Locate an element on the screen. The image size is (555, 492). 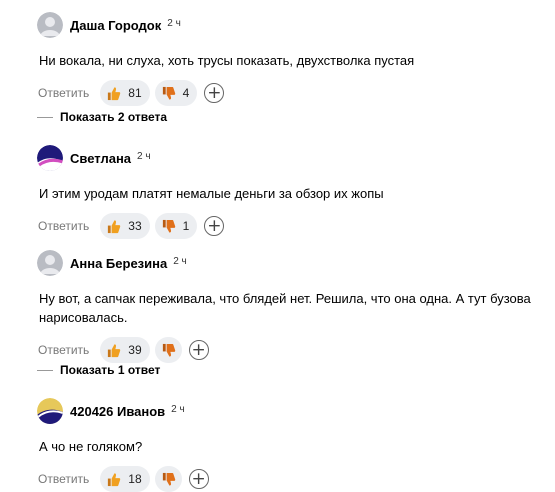
comment-actions: Ответить 81 4 + is located at coordinates (291, 93).